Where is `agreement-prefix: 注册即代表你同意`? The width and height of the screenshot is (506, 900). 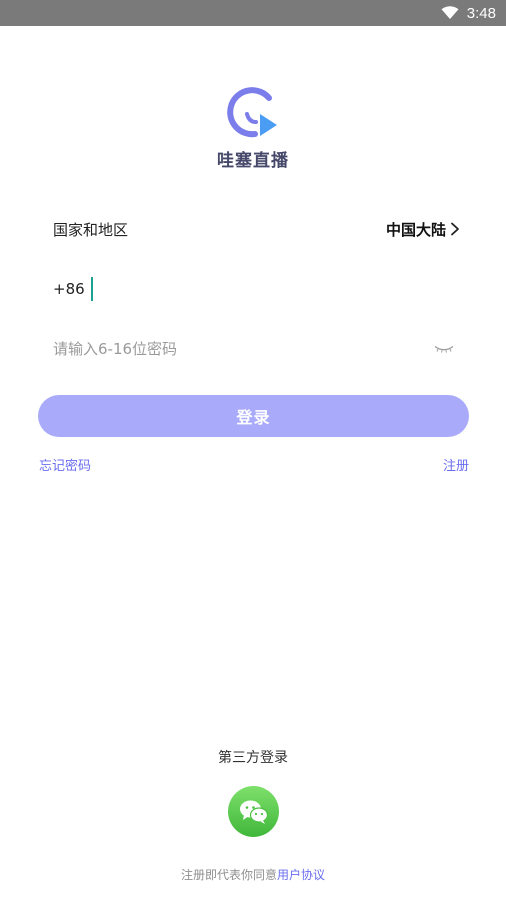
agreement-prefix: 注册即代表你同意 is located at coordinates (228, 875).